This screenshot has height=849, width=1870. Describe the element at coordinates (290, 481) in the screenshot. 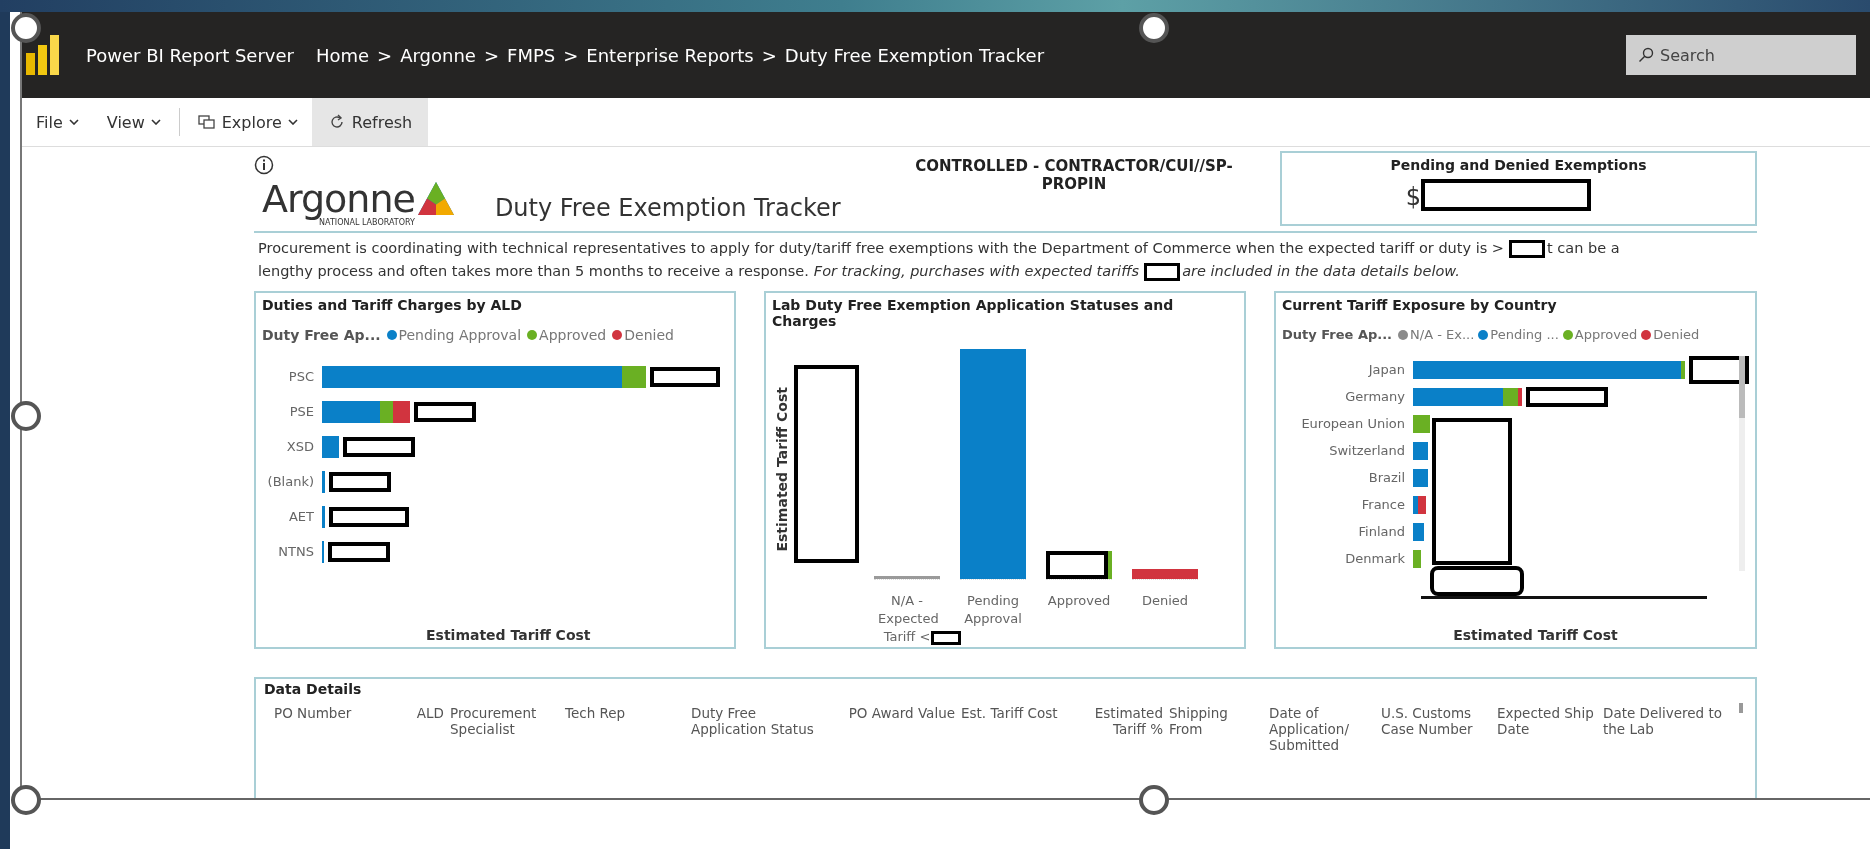

I see `category-label: (Blank)` at that location.